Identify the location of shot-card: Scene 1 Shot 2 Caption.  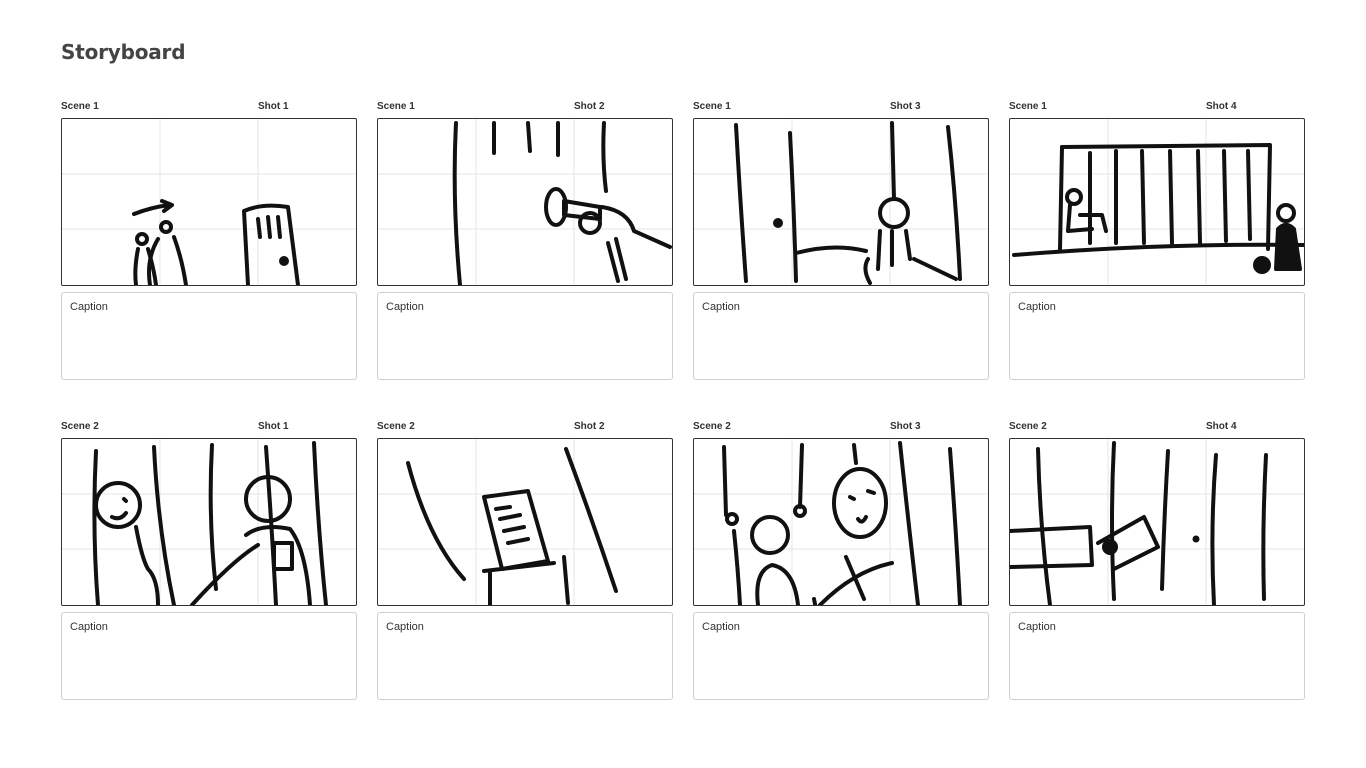
(525, 239).